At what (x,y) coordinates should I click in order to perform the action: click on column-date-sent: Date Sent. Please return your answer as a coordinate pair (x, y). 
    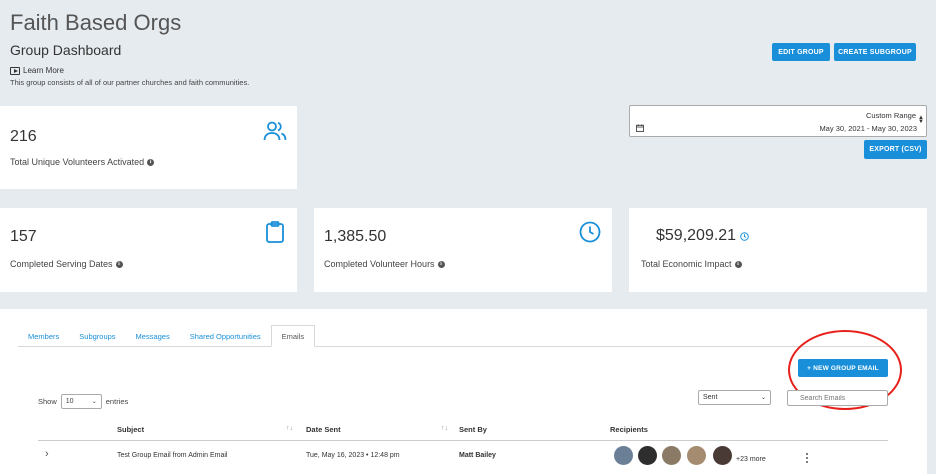
    Looking at the image, I should click on (323, 429).